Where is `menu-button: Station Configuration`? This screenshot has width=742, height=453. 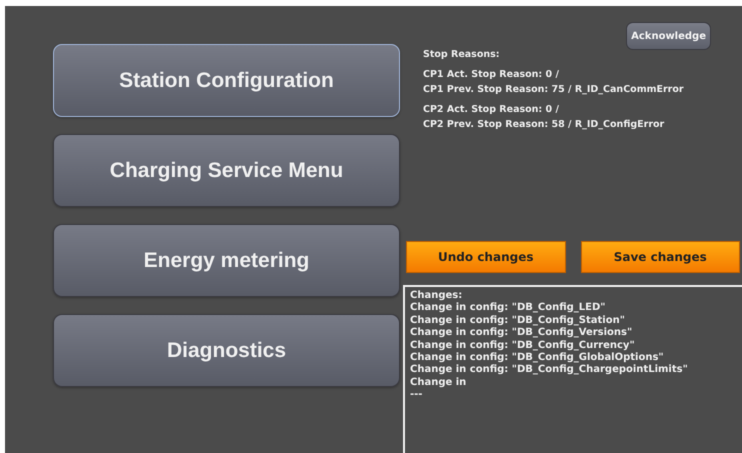 menu-button: Station Configuration is located at coordinates (226, 80).